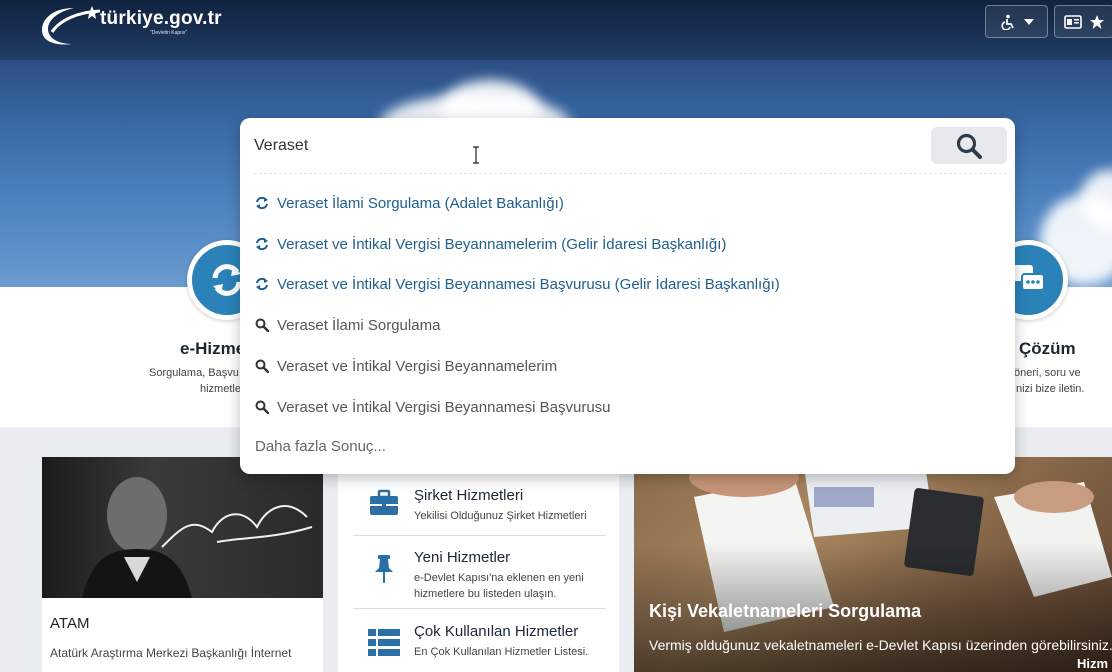 Image resolution: width=1112 pixels, height=672 pixels. I want to click on id-card-favorites-button, so click(1083, 21).